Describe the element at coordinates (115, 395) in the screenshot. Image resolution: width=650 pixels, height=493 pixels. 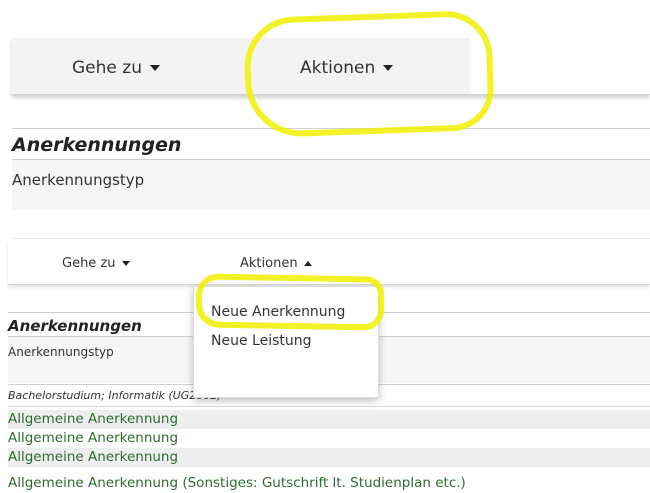
I see `study-program-label: Bachelorstudium; Informatik (UG2002)` at that location.